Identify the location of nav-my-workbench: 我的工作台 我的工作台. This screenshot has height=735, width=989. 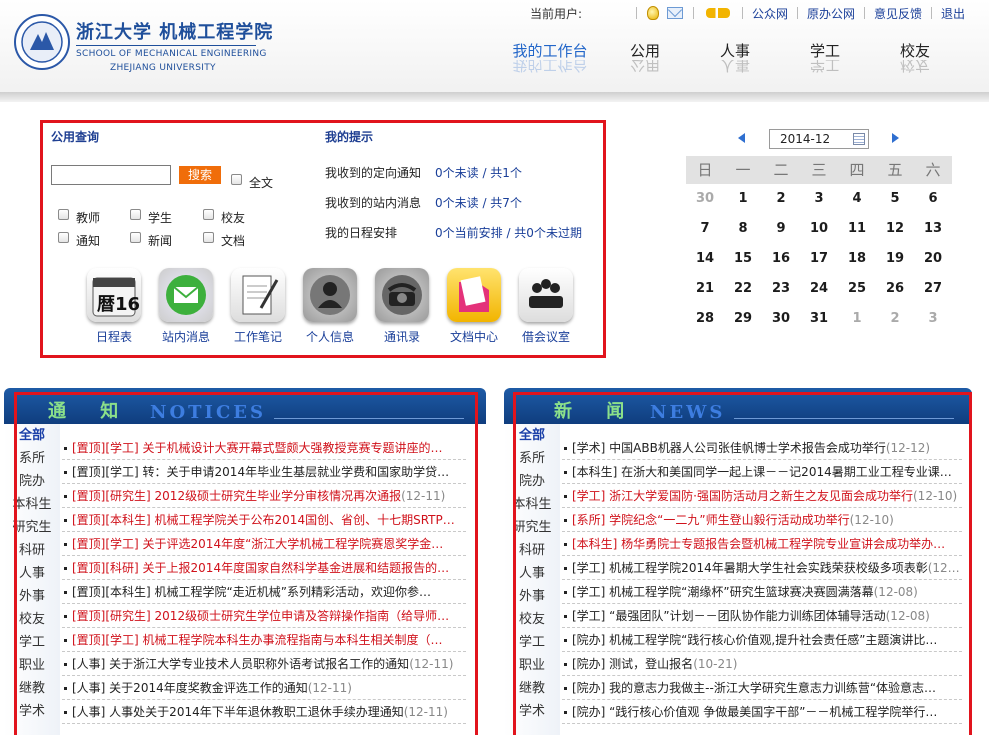
(550, 57).